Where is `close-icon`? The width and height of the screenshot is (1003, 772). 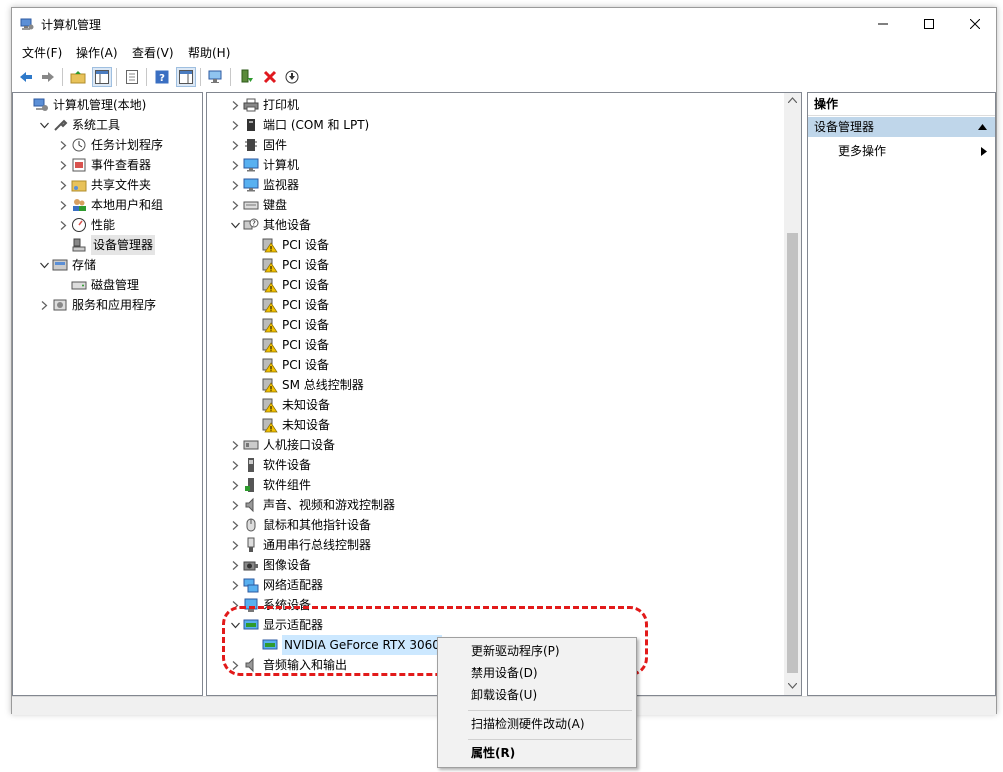
close-icon is located at coordinates (975, 24).